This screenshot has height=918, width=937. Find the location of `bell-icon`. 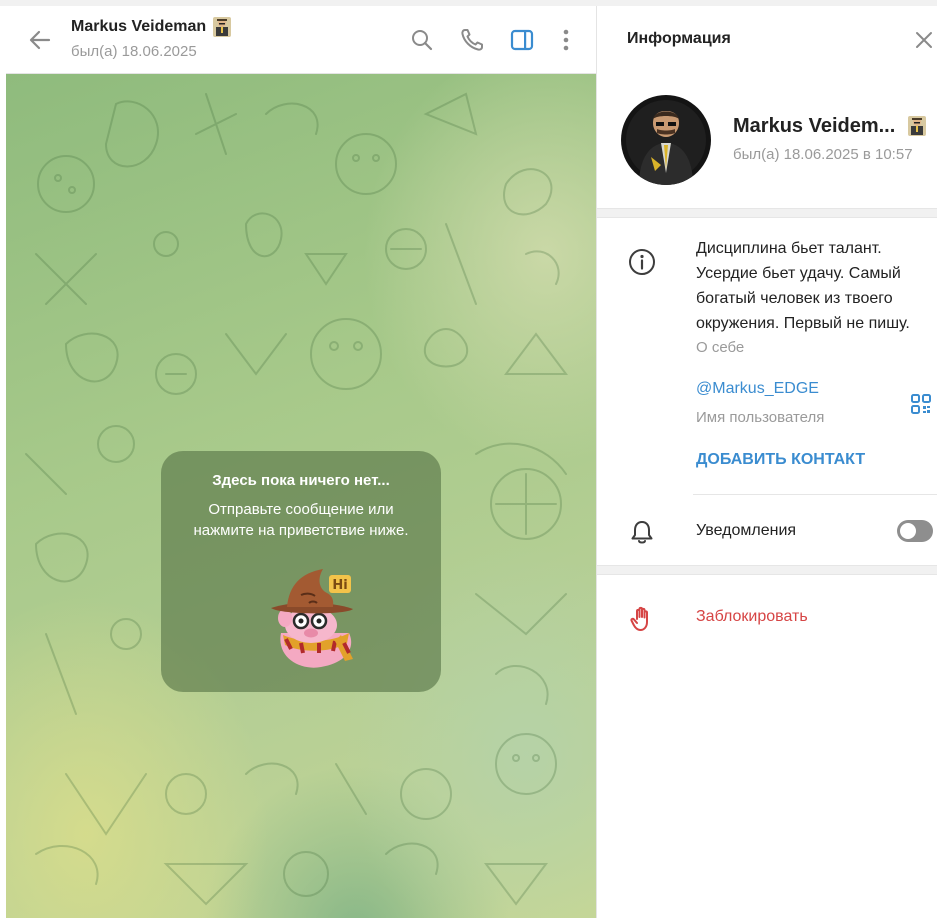

bell-icon is located at coordinates (642, 532).